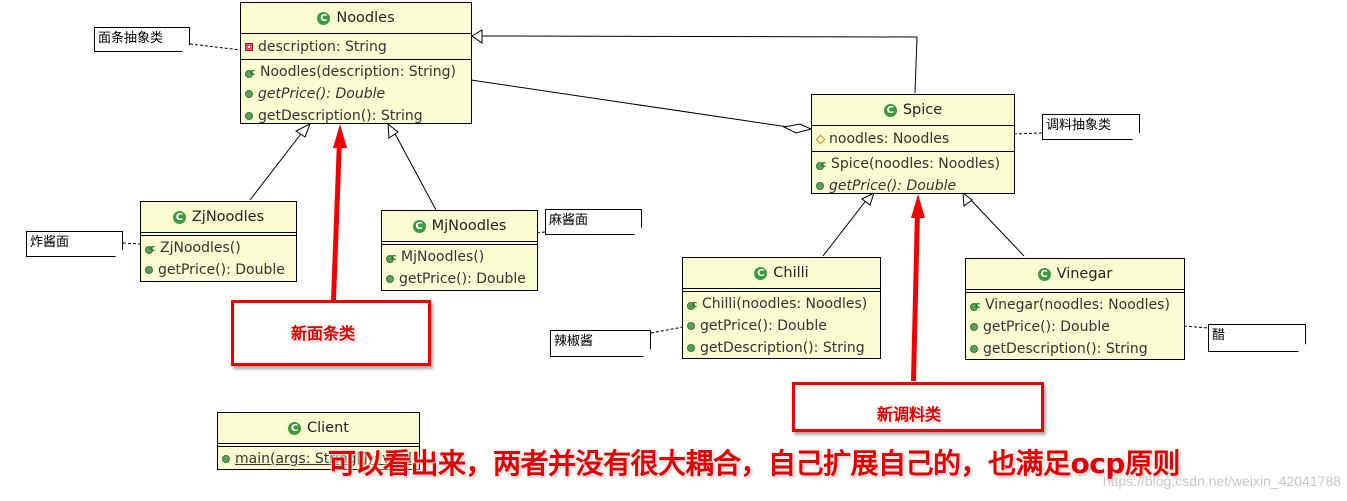 The image size is (1347, 501). What do you see at coordinates (600, 343) in the screenshot?
I see `note-chilli: 辣椒酱` at bounding box center [600, 343].